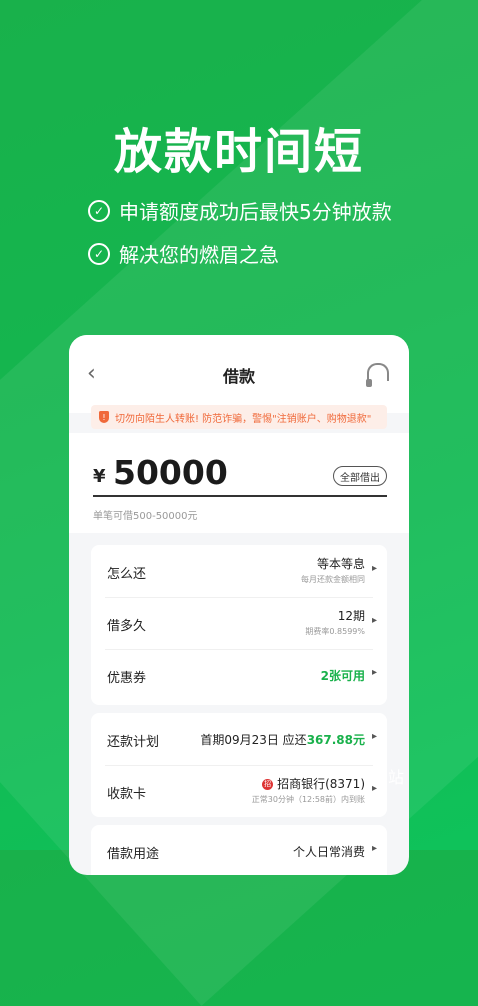 The image size is (478, 1006). What do you see at coordinates (360, 476) in the screenshot?
I see `borrow-all-button: 全部借出` at bounding box center [360, 476].